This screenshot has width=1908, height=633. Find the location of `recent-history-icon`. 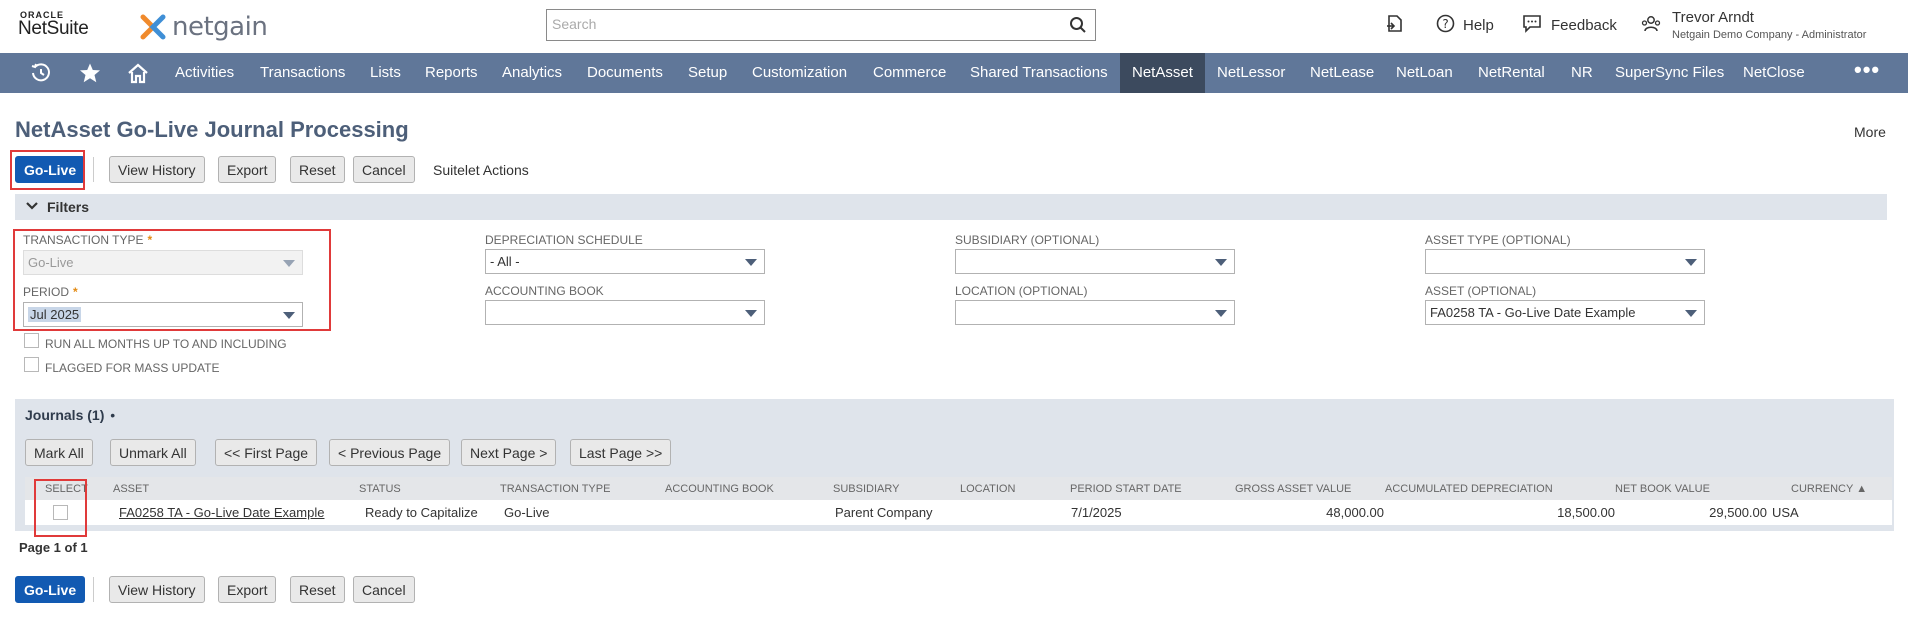

recent-history-icon is located at coordinates (41, 73).